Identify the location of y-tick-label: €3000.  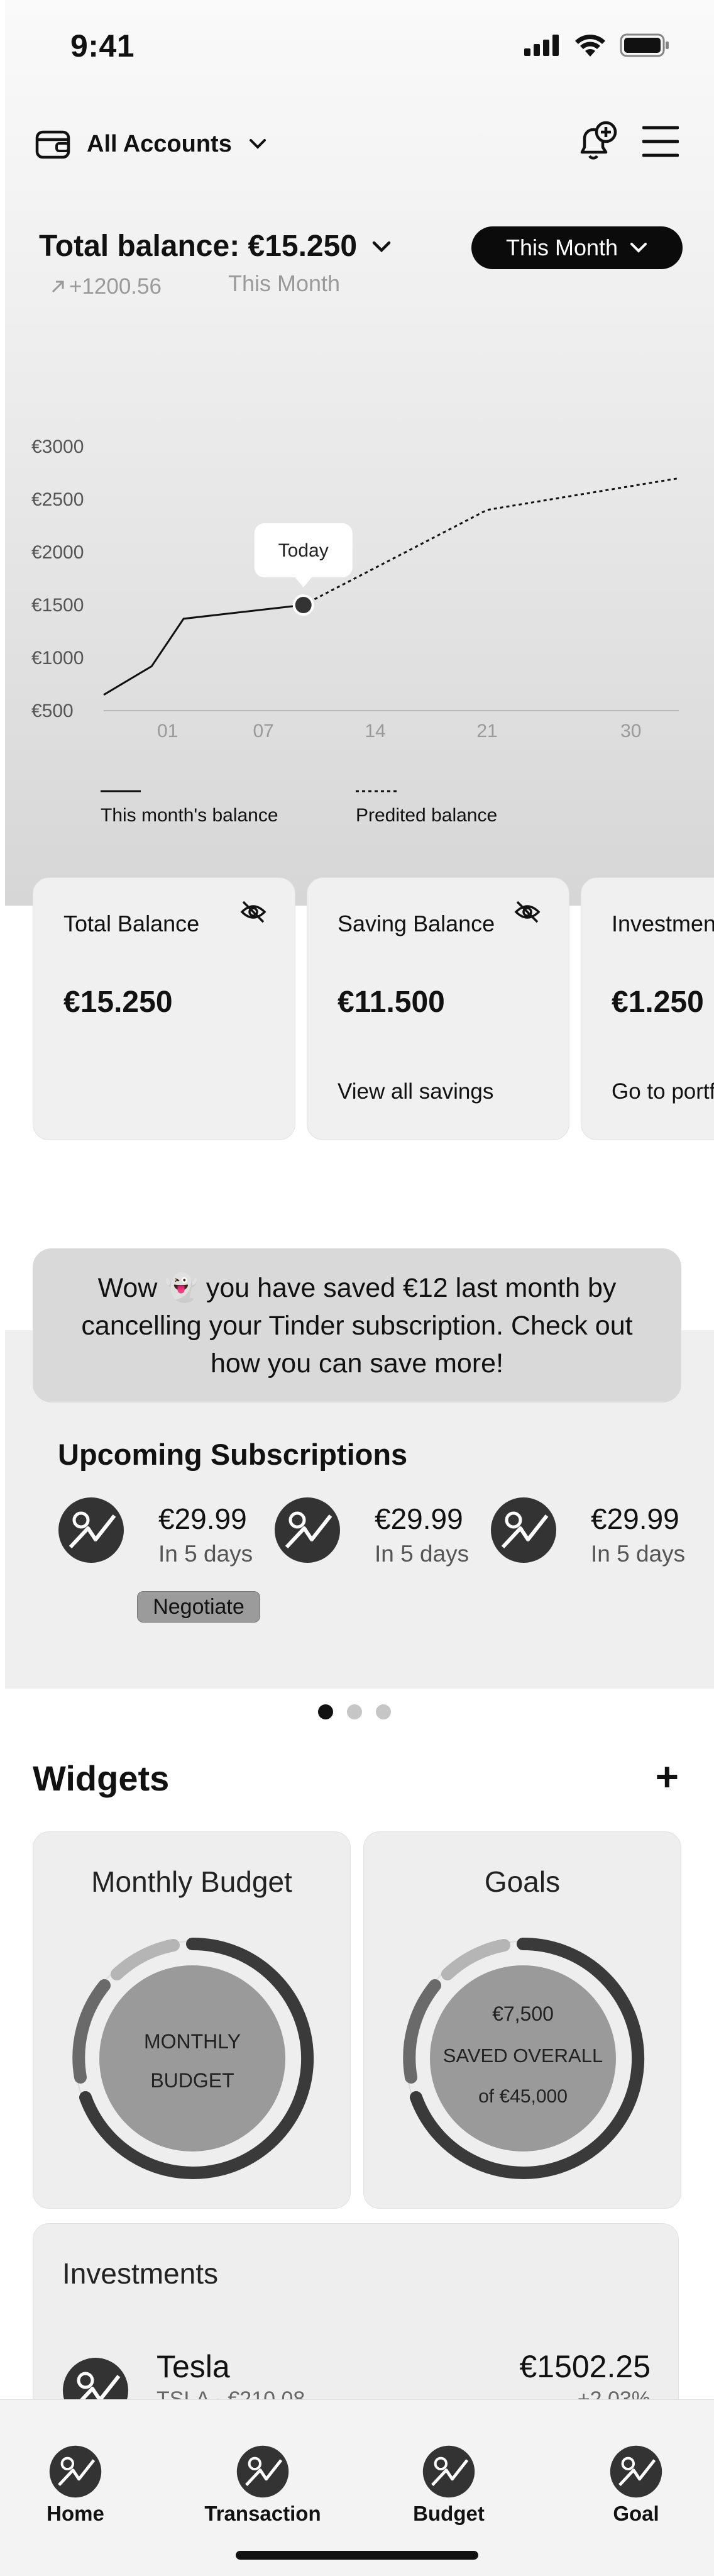
(57, 446).